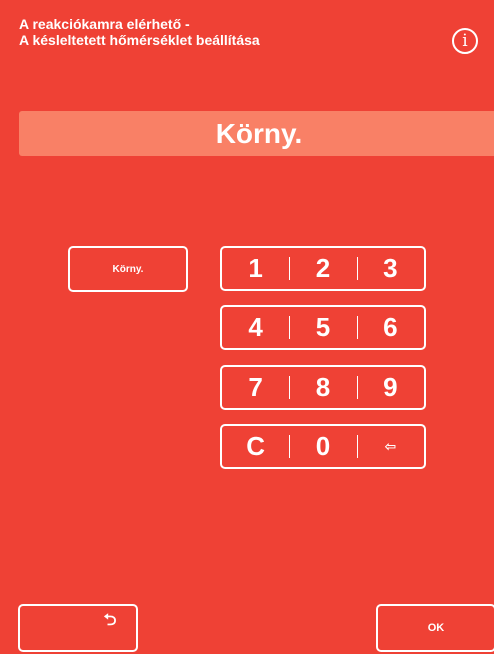 This screenshot has height=654, width=494. What do you see at coordinates (435, 628) in the screenshot?
I see `ok-button: OK` at bounding box center [435, 628].